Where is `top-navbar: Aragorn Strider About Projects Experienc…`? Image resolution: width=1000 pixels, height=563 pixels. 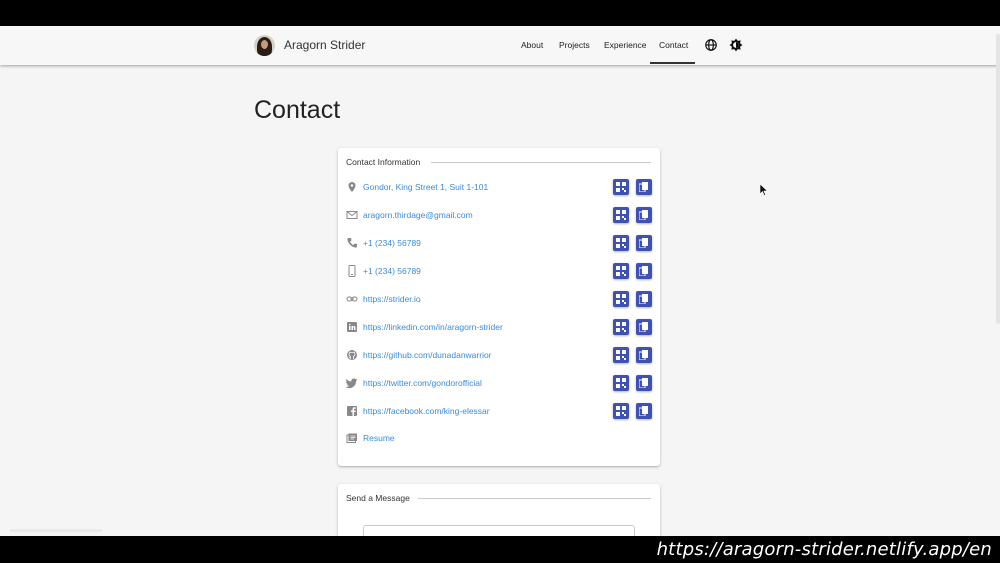
top-navbar: Aragorn Strider About Projects Experienc… is located at coordinates (500, 45).